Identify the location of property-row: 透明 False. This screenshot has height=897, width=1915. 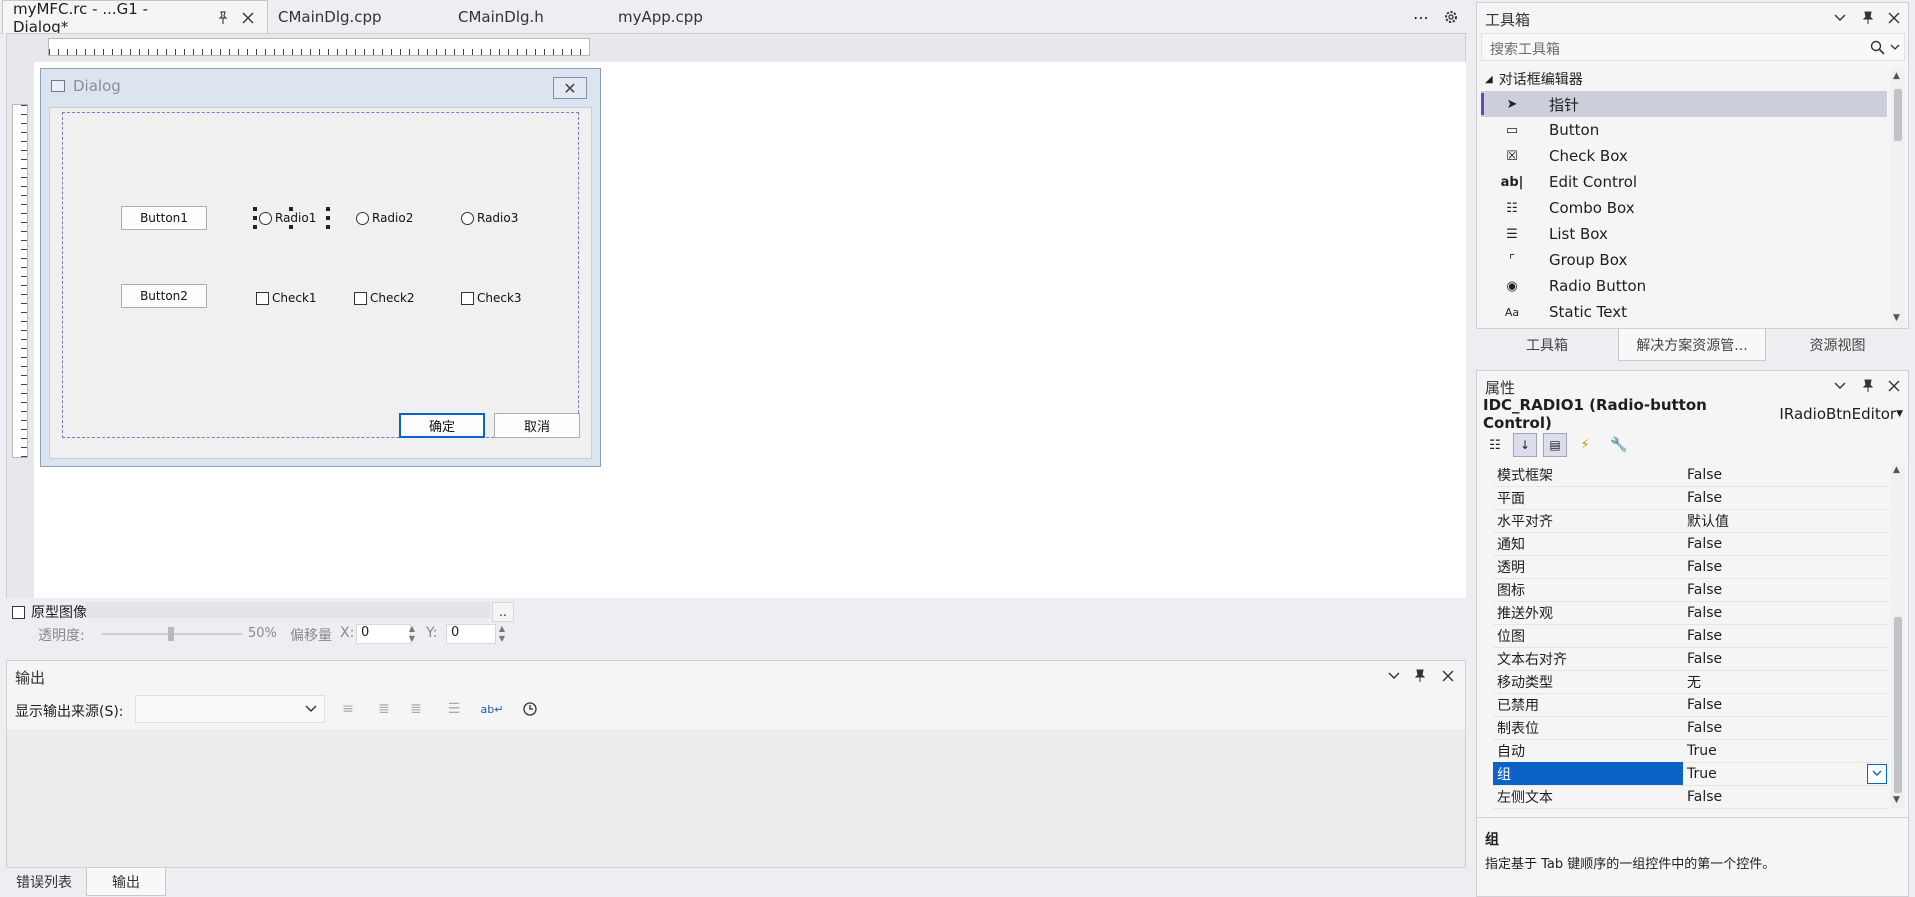
(1691, 567).